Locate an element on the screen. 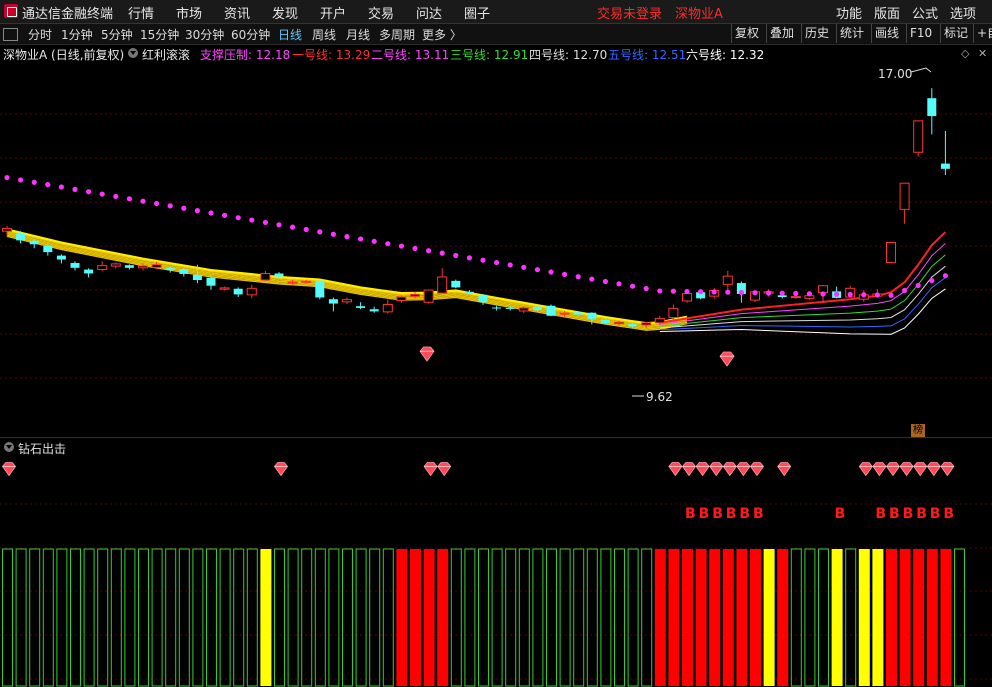  tab-15min: 15分钟 is located at coordinates (159, 34).